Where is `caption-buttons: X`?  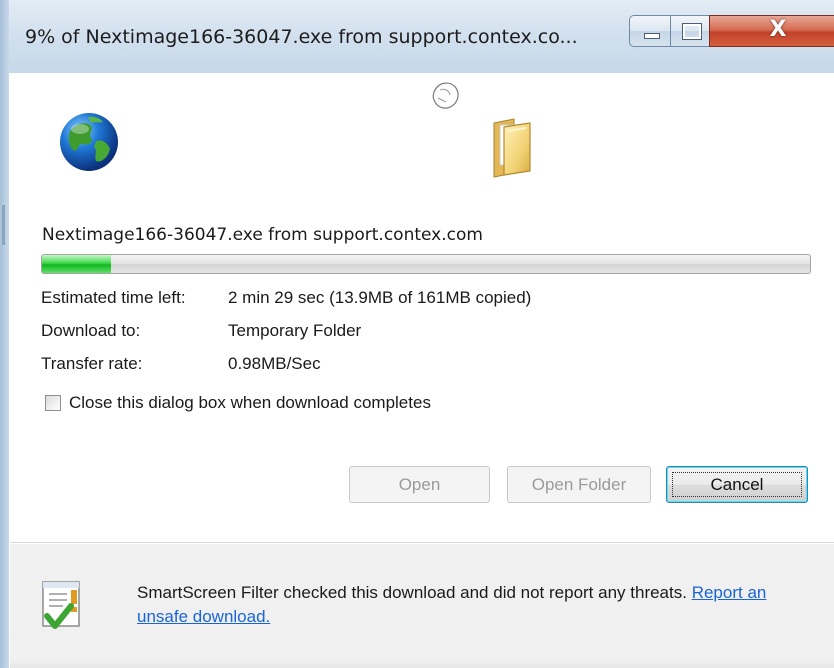
caption-buttons: X is located at coordinates (731, 32).